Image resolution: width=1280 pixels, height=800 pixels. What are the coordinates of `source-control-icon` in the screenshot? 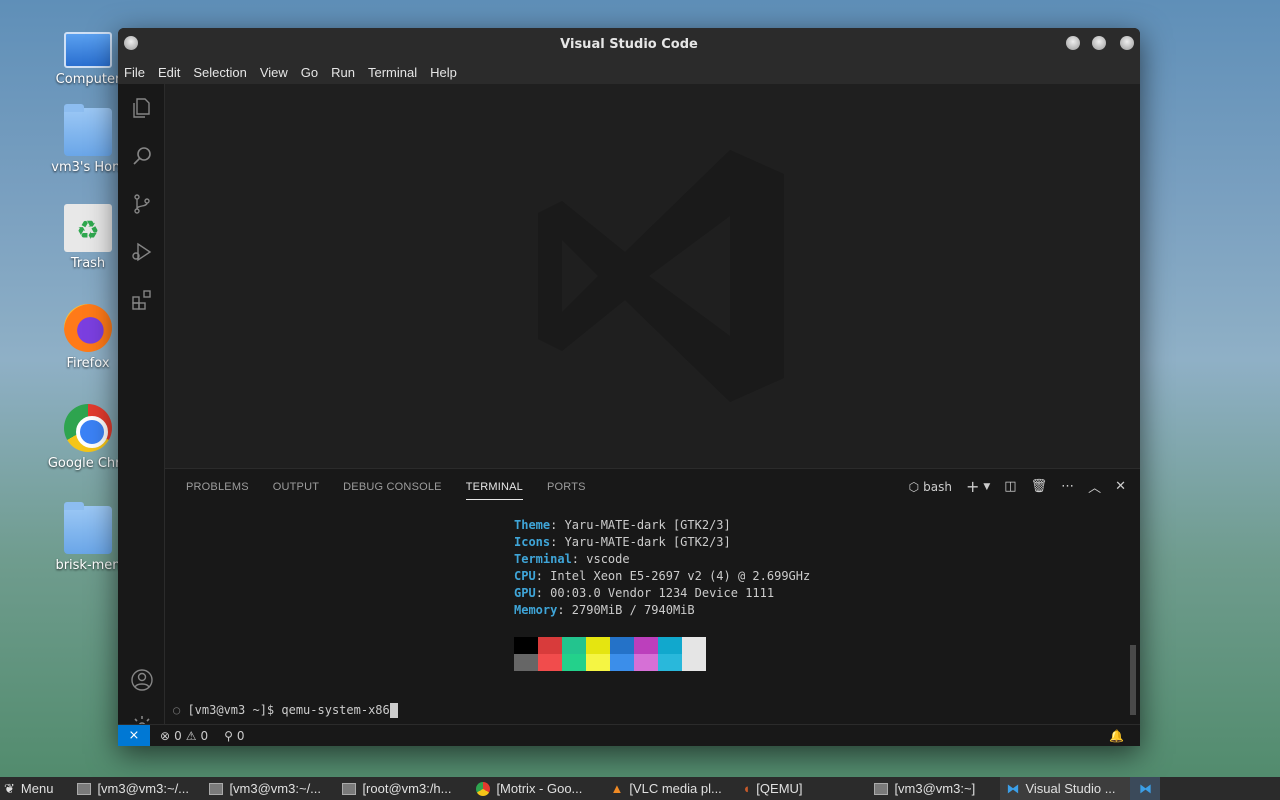 It's located at (141, 204).